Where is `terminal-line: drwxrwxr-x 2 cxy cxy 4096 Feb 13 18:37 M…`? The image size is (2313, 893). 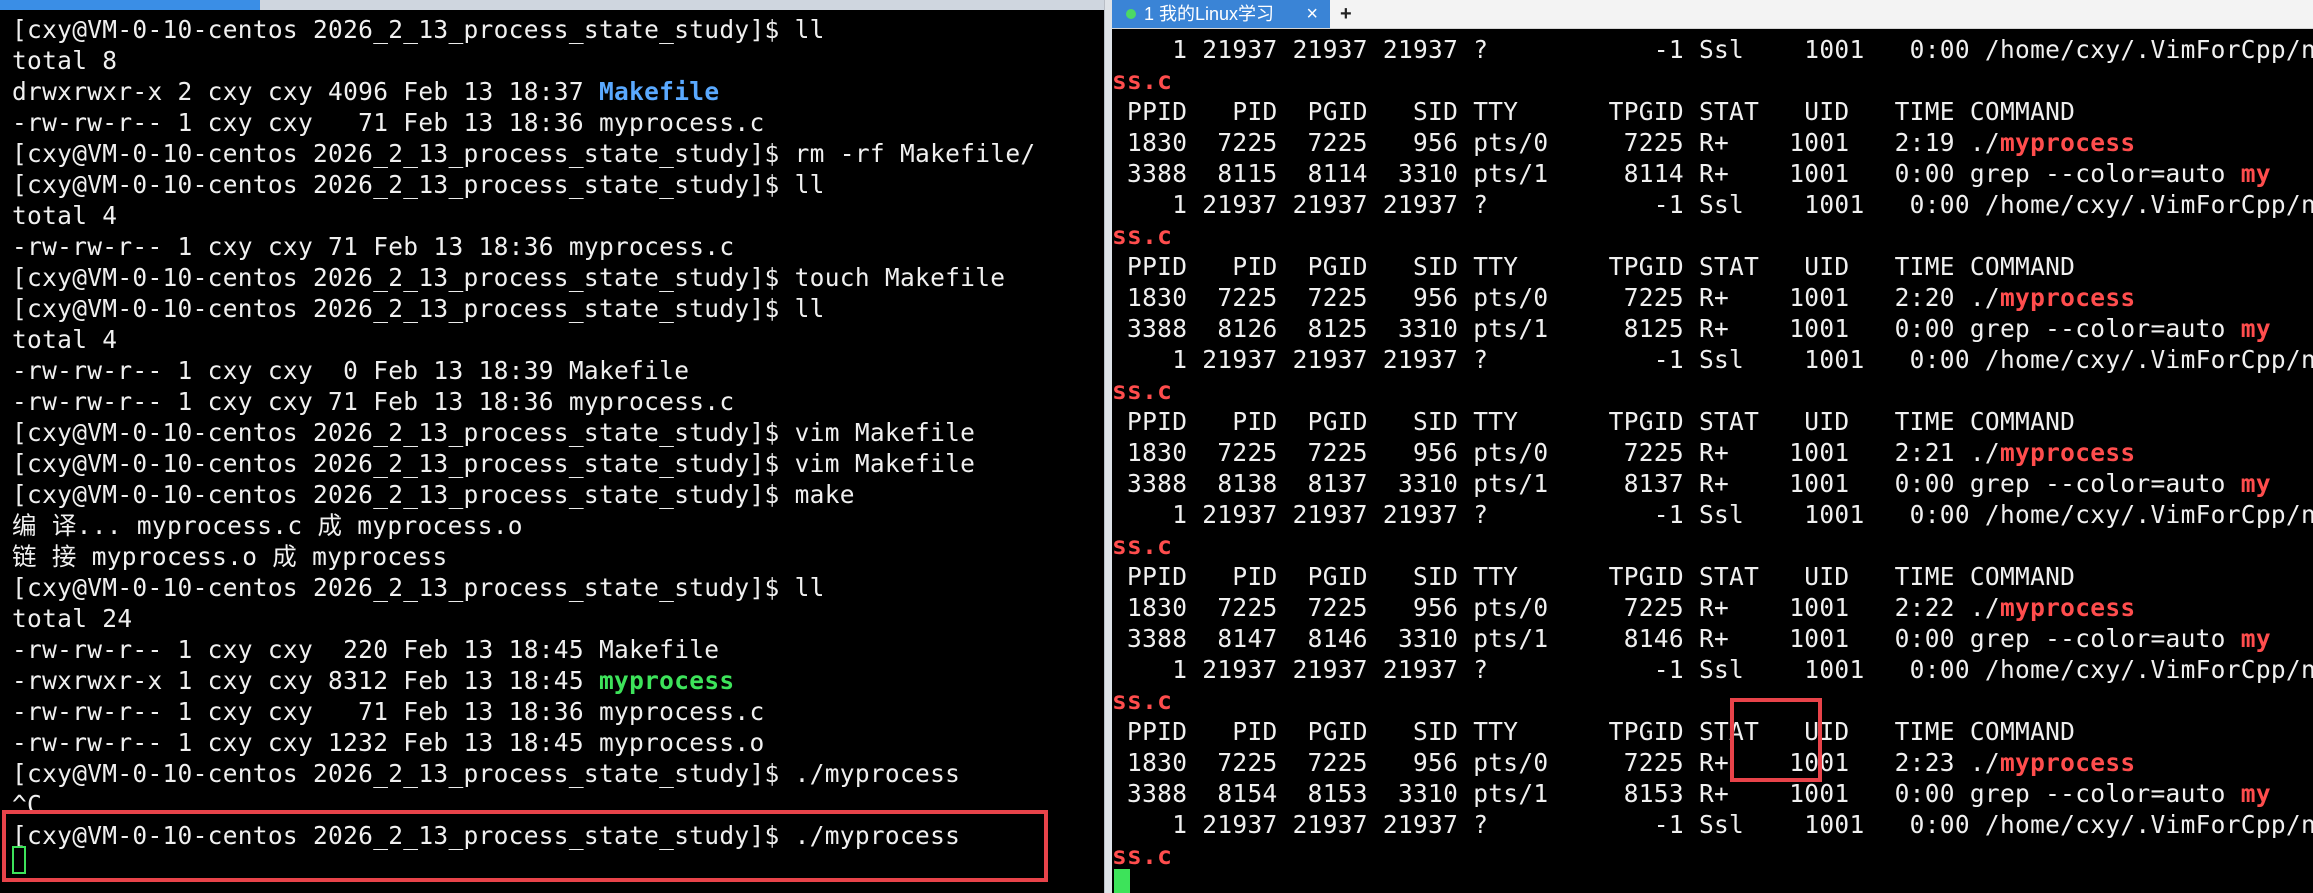
terminal-line: drwxrwxr-x 2 cxy cxy 4096 Feb 13 18:37 M… is located at coordinates (558, 91).